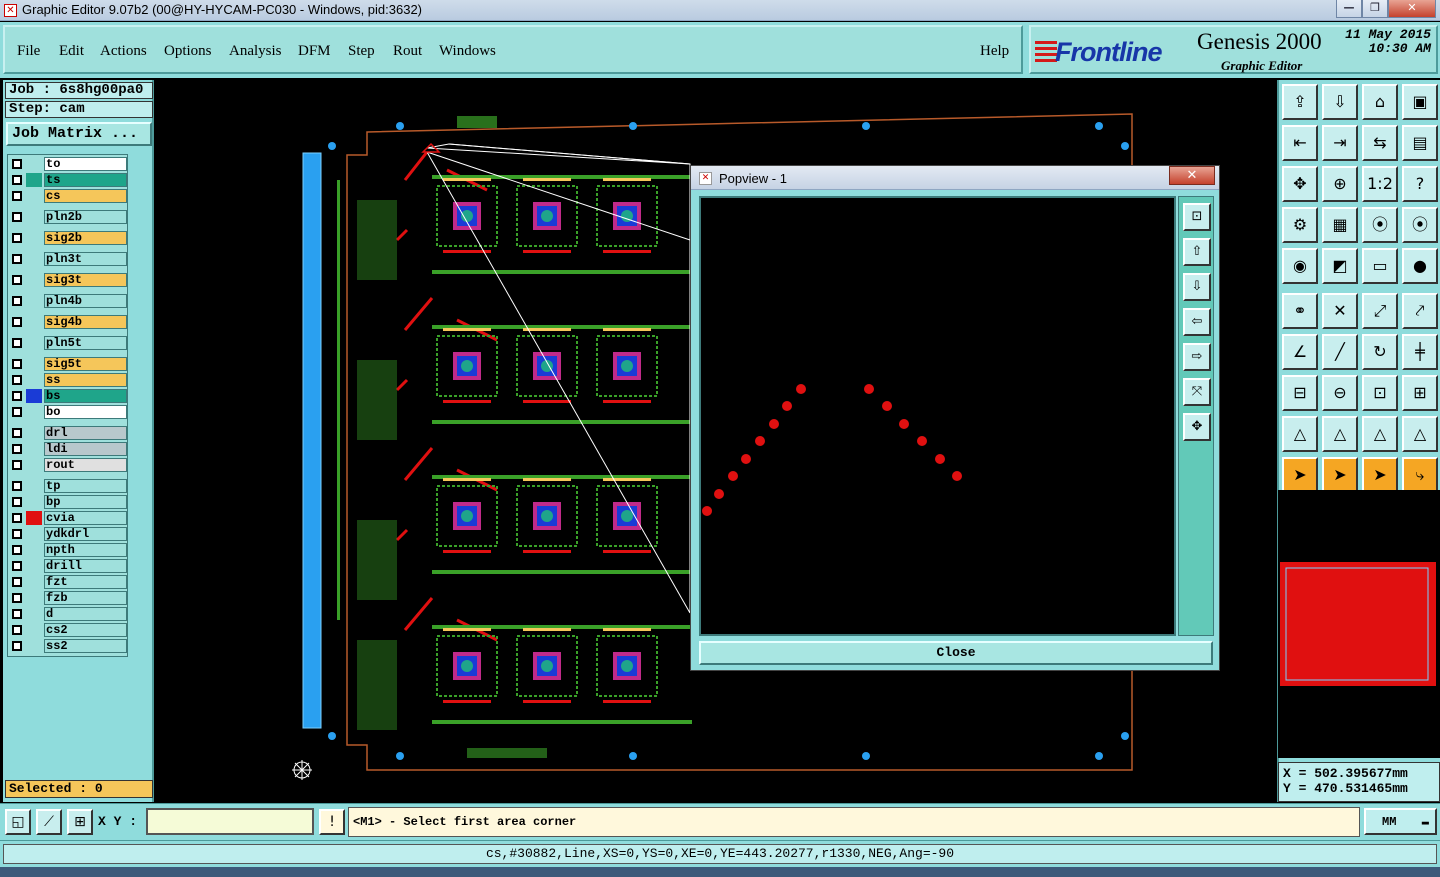 The width and height of the screenshot is (1440, 877). Describe the element at coordinates (1300, 143) in the screenshot. I see `pan-left-icon: ⇤` at that location.